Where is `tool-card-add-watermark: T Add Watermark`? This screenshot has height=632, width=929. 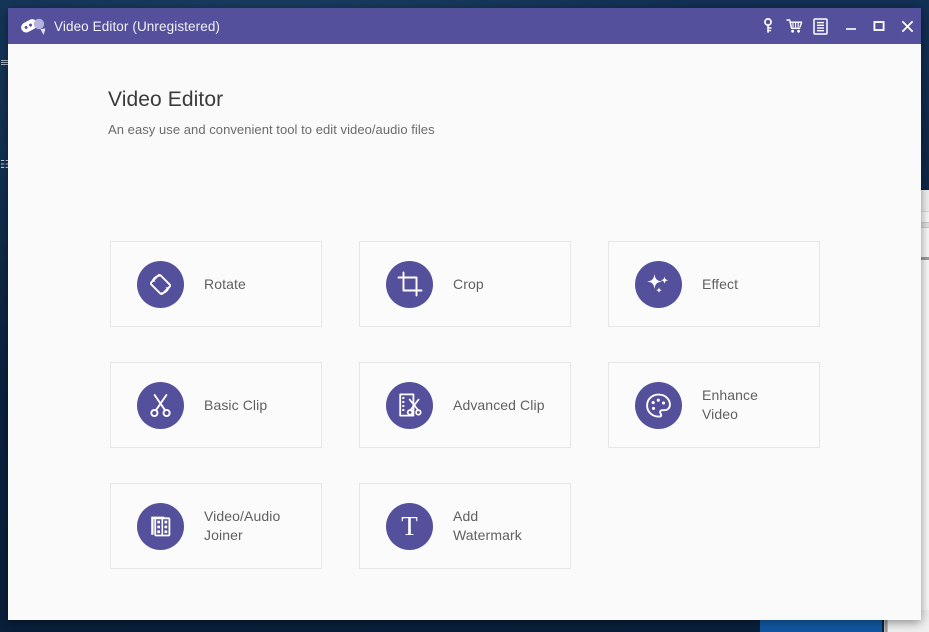 tool-card-add-watermark: T Add Watermark is located at coordinates (465, 526).